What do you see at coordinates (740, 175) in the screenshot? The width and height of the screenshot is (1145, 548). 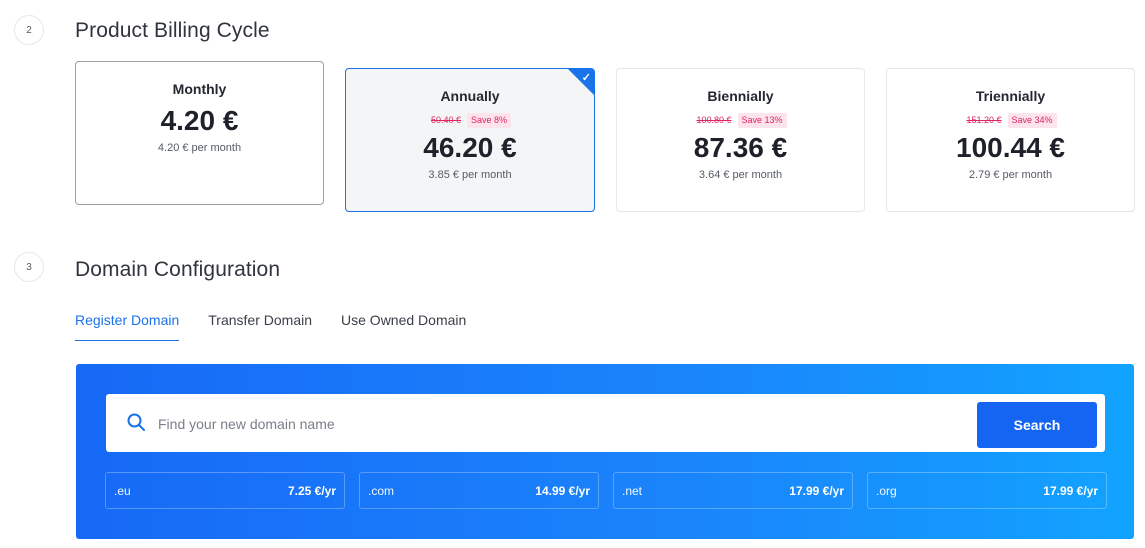 I see `billing-per-month: 3.64 € per month` at bounding box center [740, 175].